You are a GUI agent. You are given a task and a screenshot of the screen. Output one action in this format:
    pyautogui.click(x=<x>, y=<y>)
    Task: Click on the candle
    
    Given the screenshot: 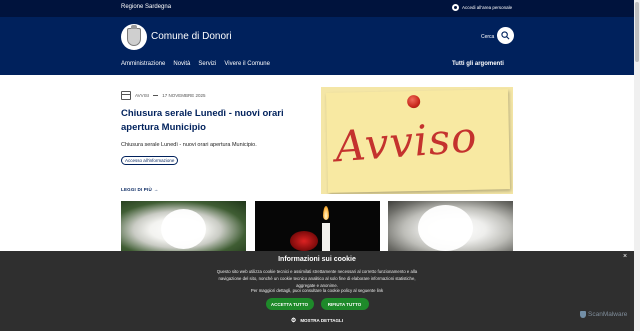 What is the action you would take?
    pyautogui.click(x=326, y=238)
    